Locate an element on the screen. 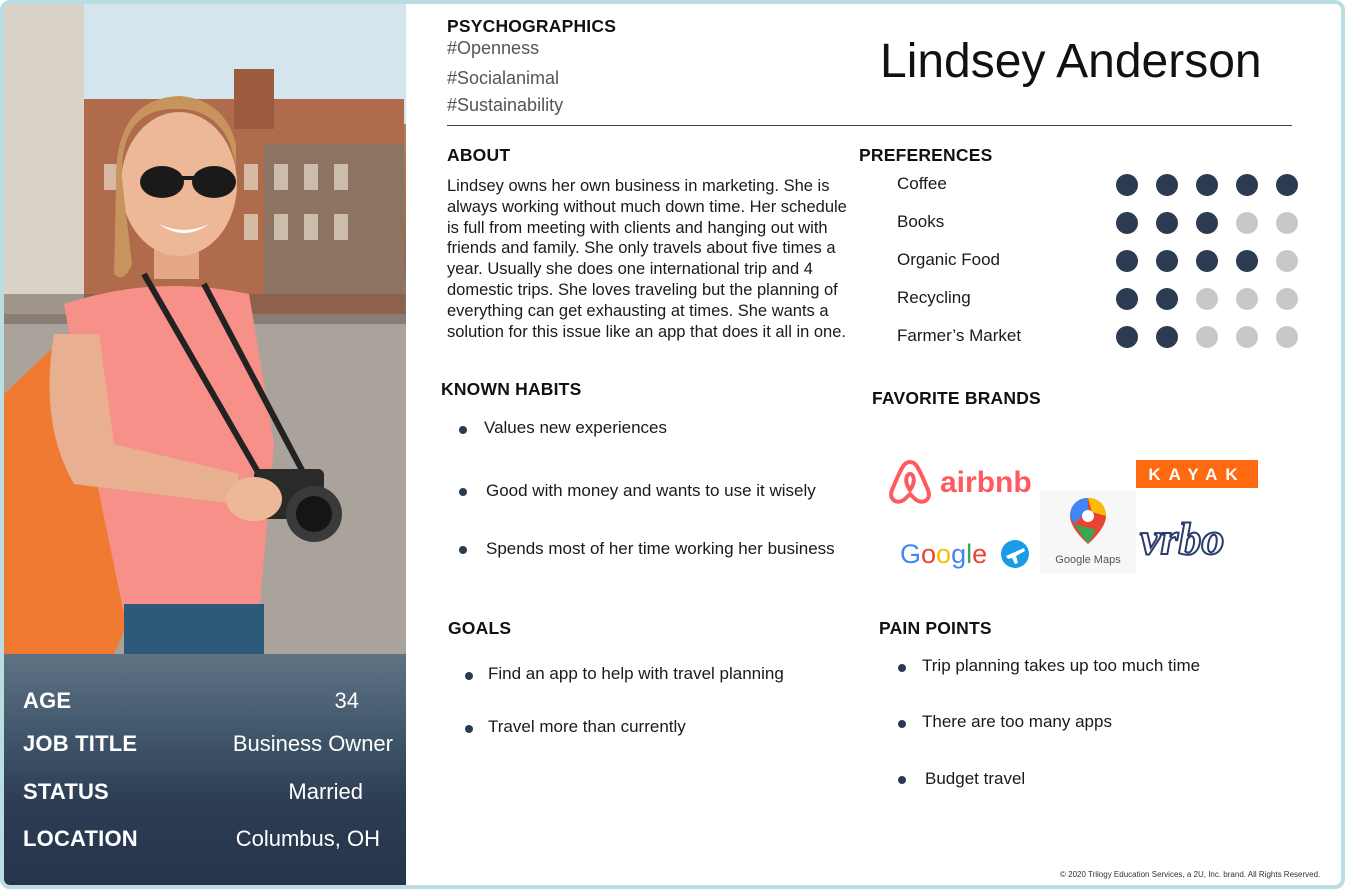 This screenshot has width=1345, height=889. goals-heading: GOALS is located at coordinates (480, 628).